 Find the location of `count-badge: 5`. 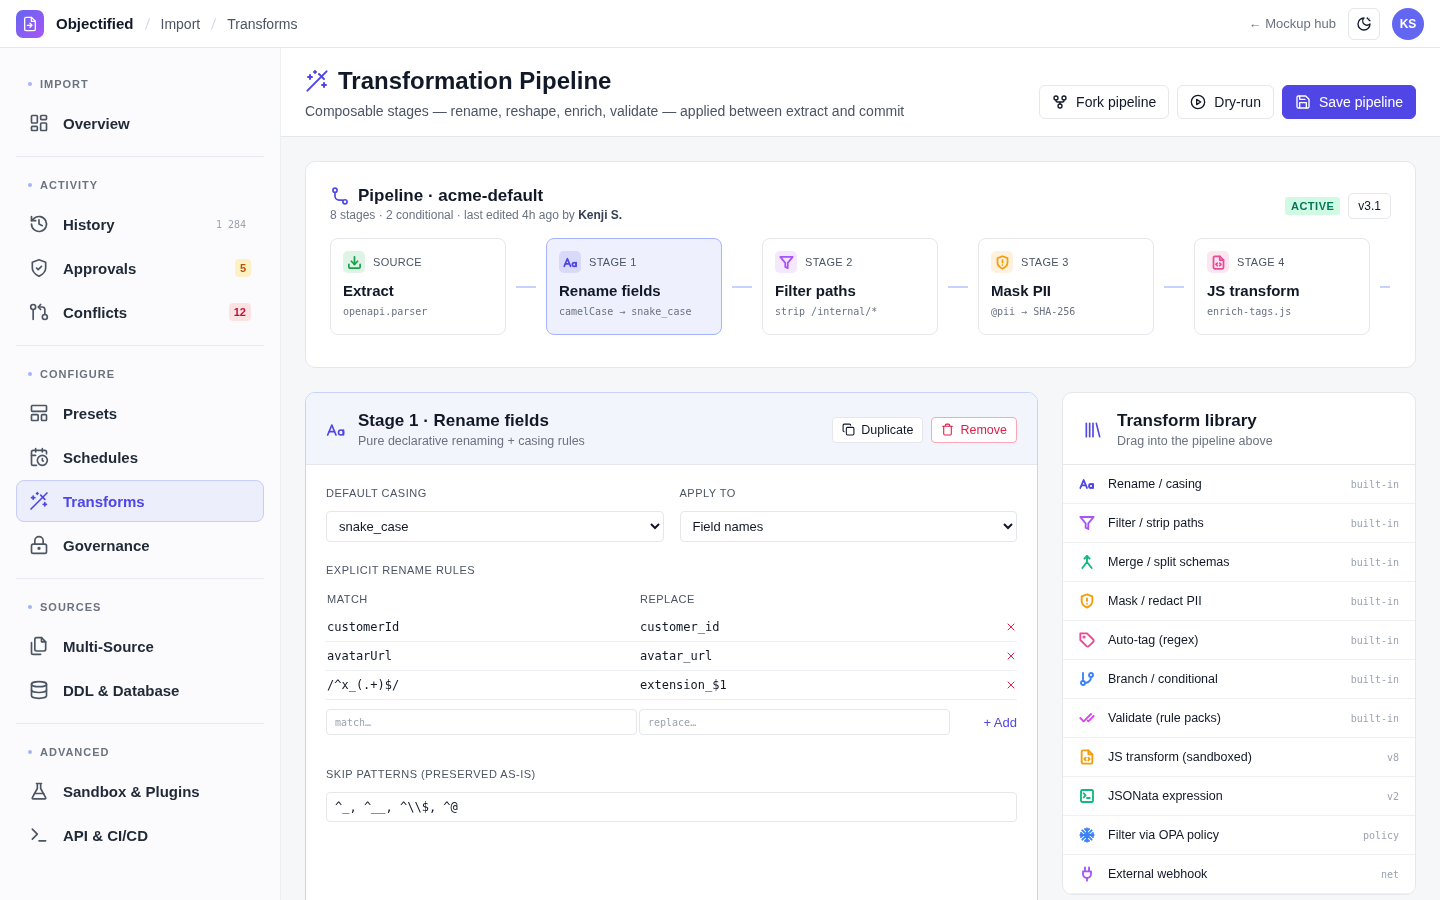

count-badge: 5 is located at coordinates (242, 268).